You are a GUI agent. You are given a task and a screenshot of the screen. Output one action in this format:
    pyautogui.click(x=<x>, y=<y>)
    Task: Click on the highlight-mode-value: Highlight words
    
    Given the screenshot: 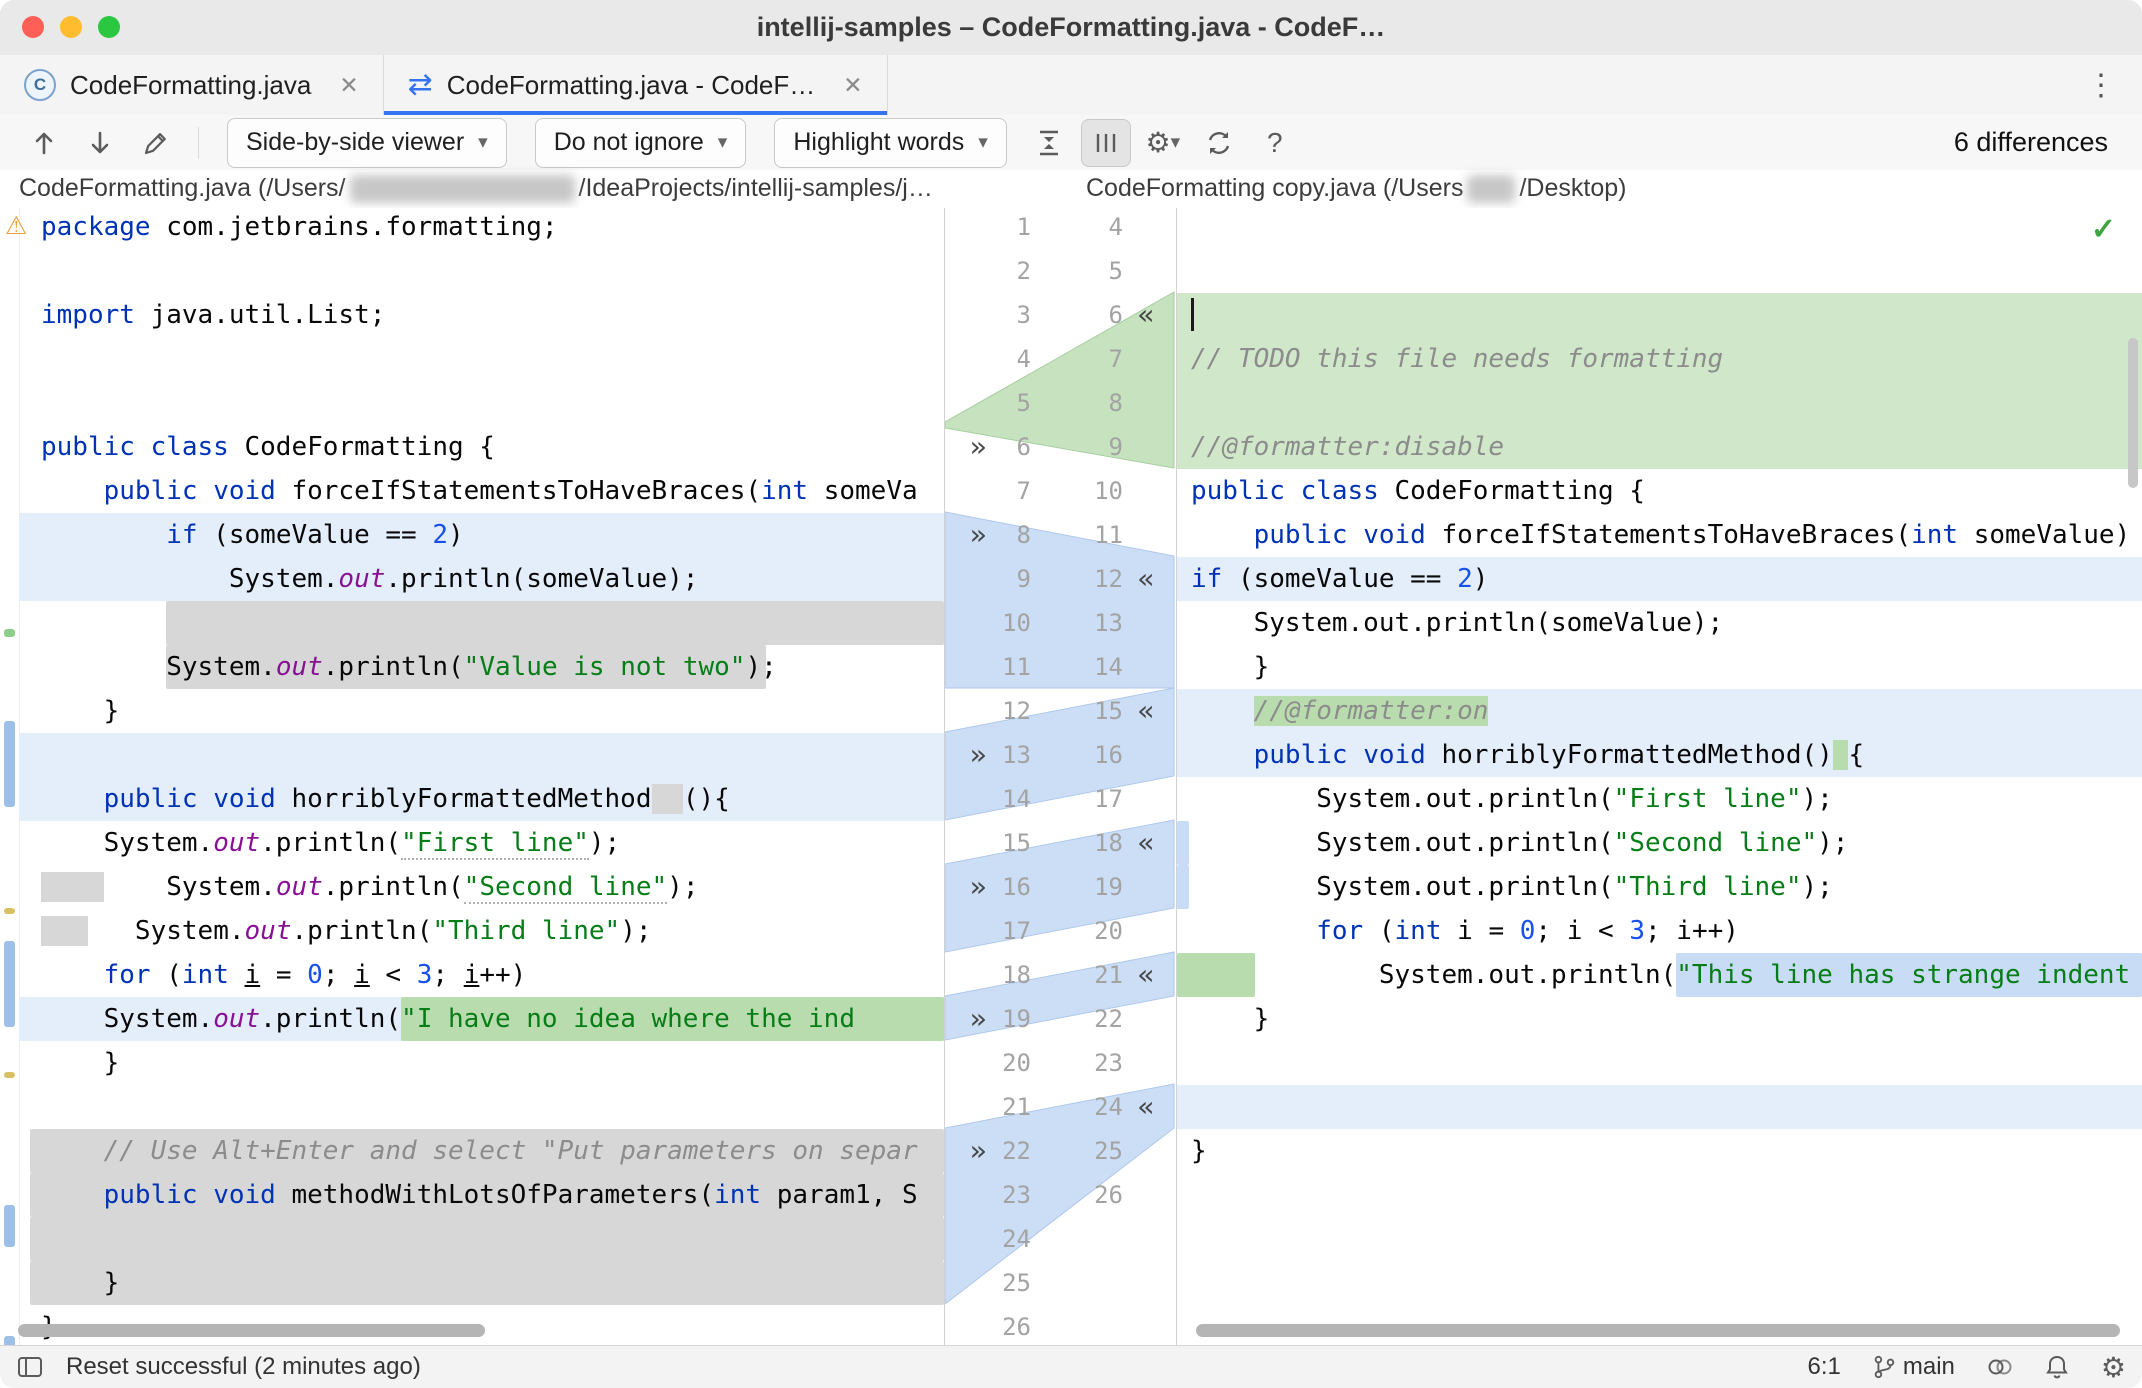 What is the action you would take?
    pyautogui.click(x=879, y=142)
    